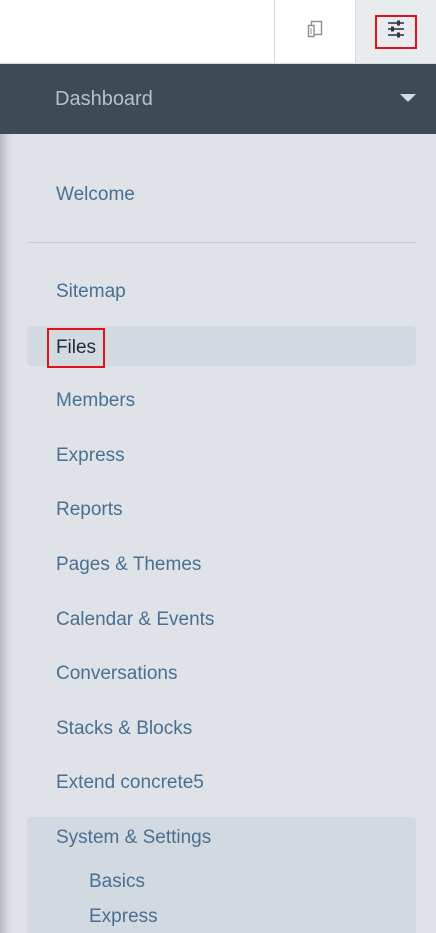 This screenshot has width=436, height=933. Describe the element at coordinates (117, 882) in the screenshot. I see `subnav-basics: Basics` at that location.